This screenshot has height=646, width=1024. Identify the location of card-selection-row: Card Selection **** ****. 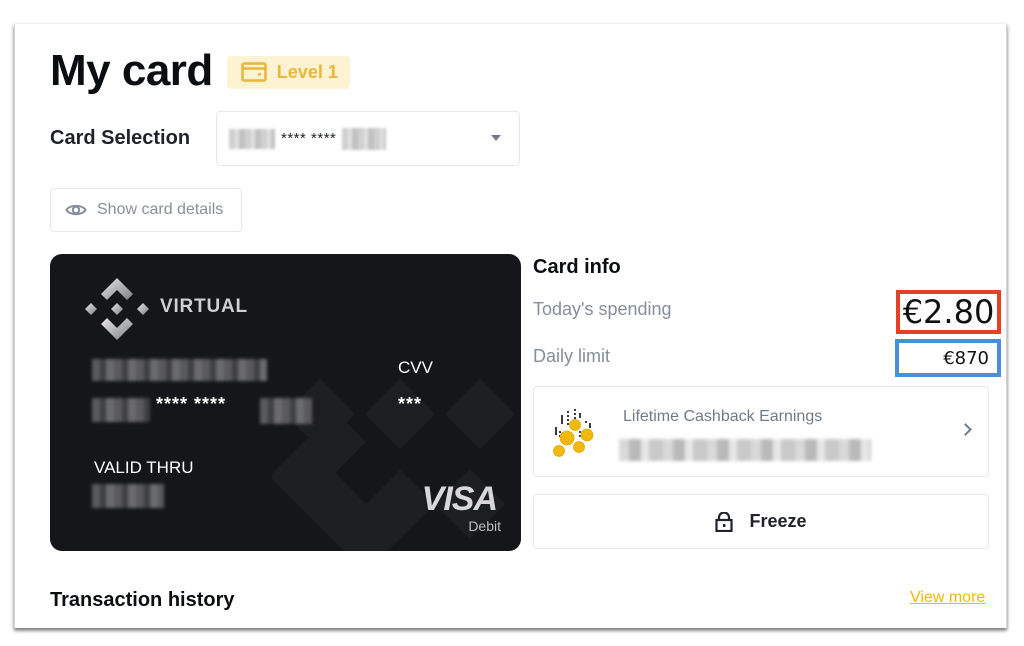
(285, 138).